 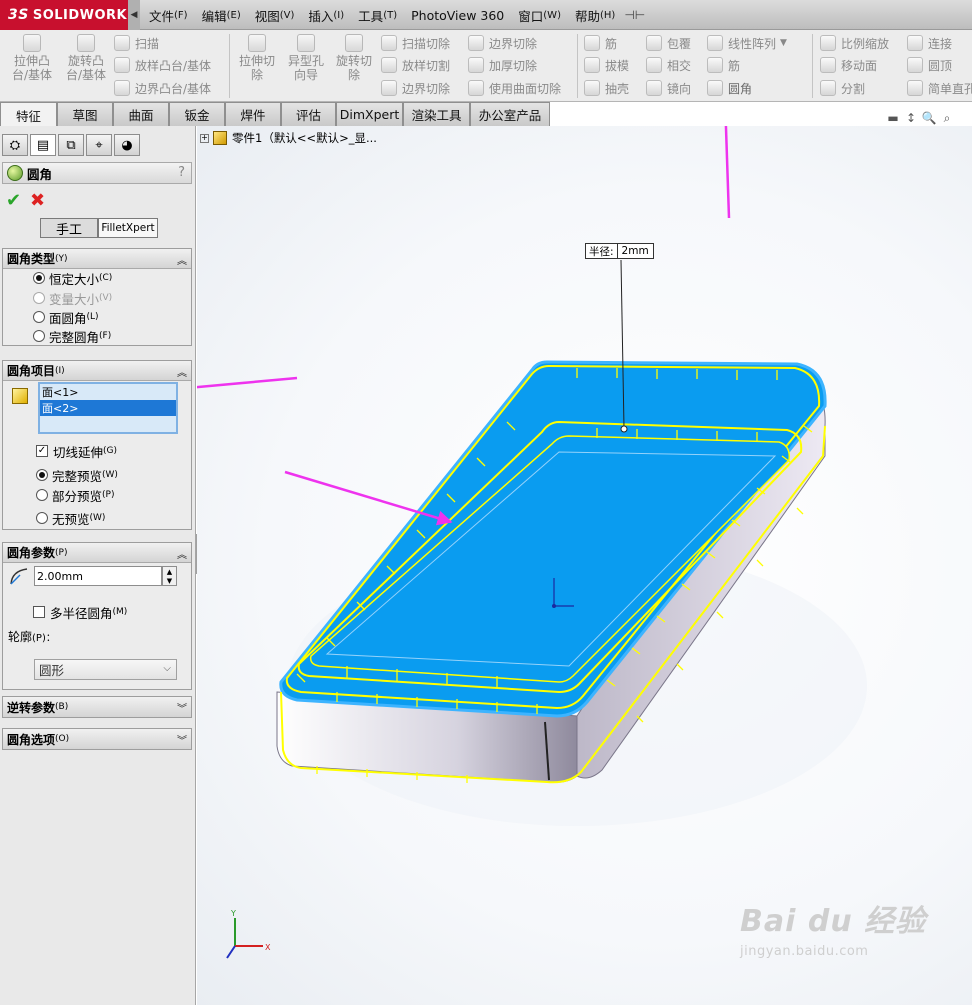 What do you see at coordinates (595, 15) in the screenshot?
I see `menu-help: 帮助 (H)` at bounding box center [595, 15].